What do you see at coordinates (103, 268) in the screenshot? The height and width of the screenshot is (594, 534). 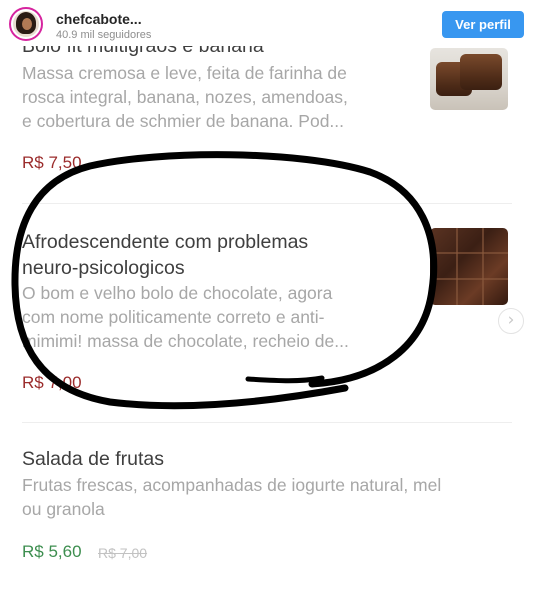 I see `item-title: neuro-psicologicos` at bounding box center [103, 268].